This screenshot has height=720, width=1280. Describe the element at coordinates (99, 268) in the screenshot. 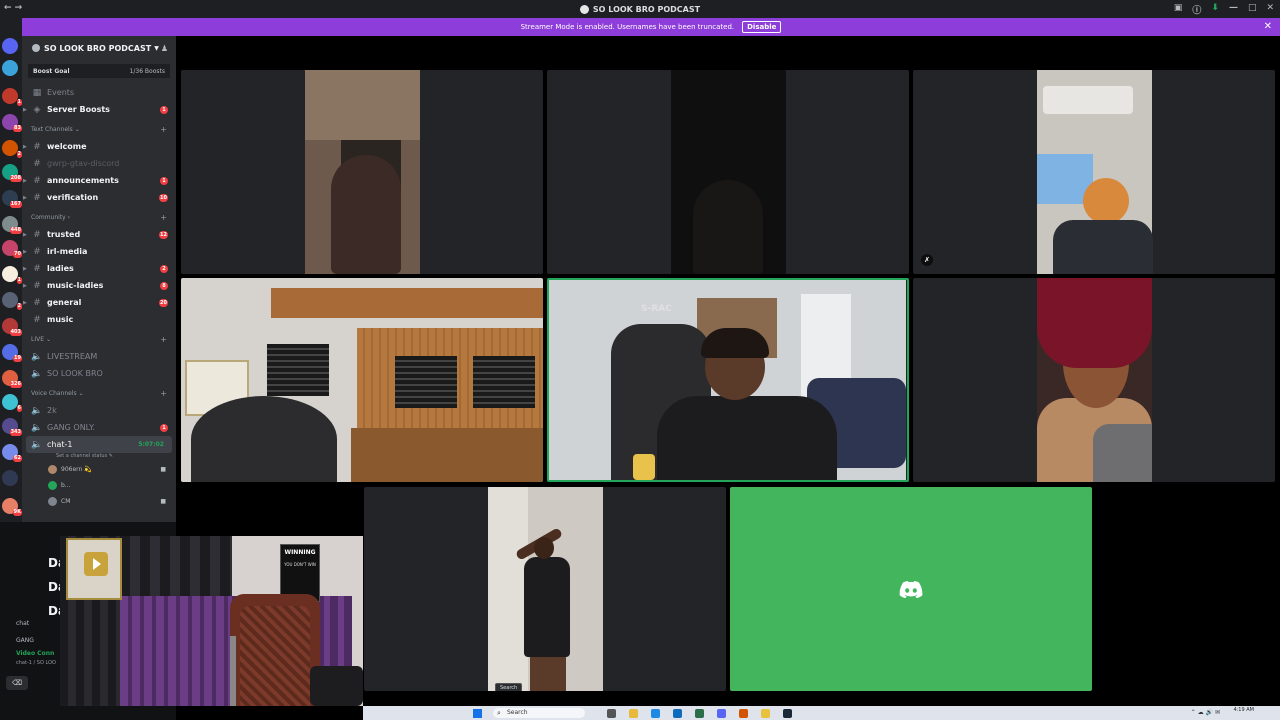

I see `channel-ladies: ▶ # ladies 2` at that location.